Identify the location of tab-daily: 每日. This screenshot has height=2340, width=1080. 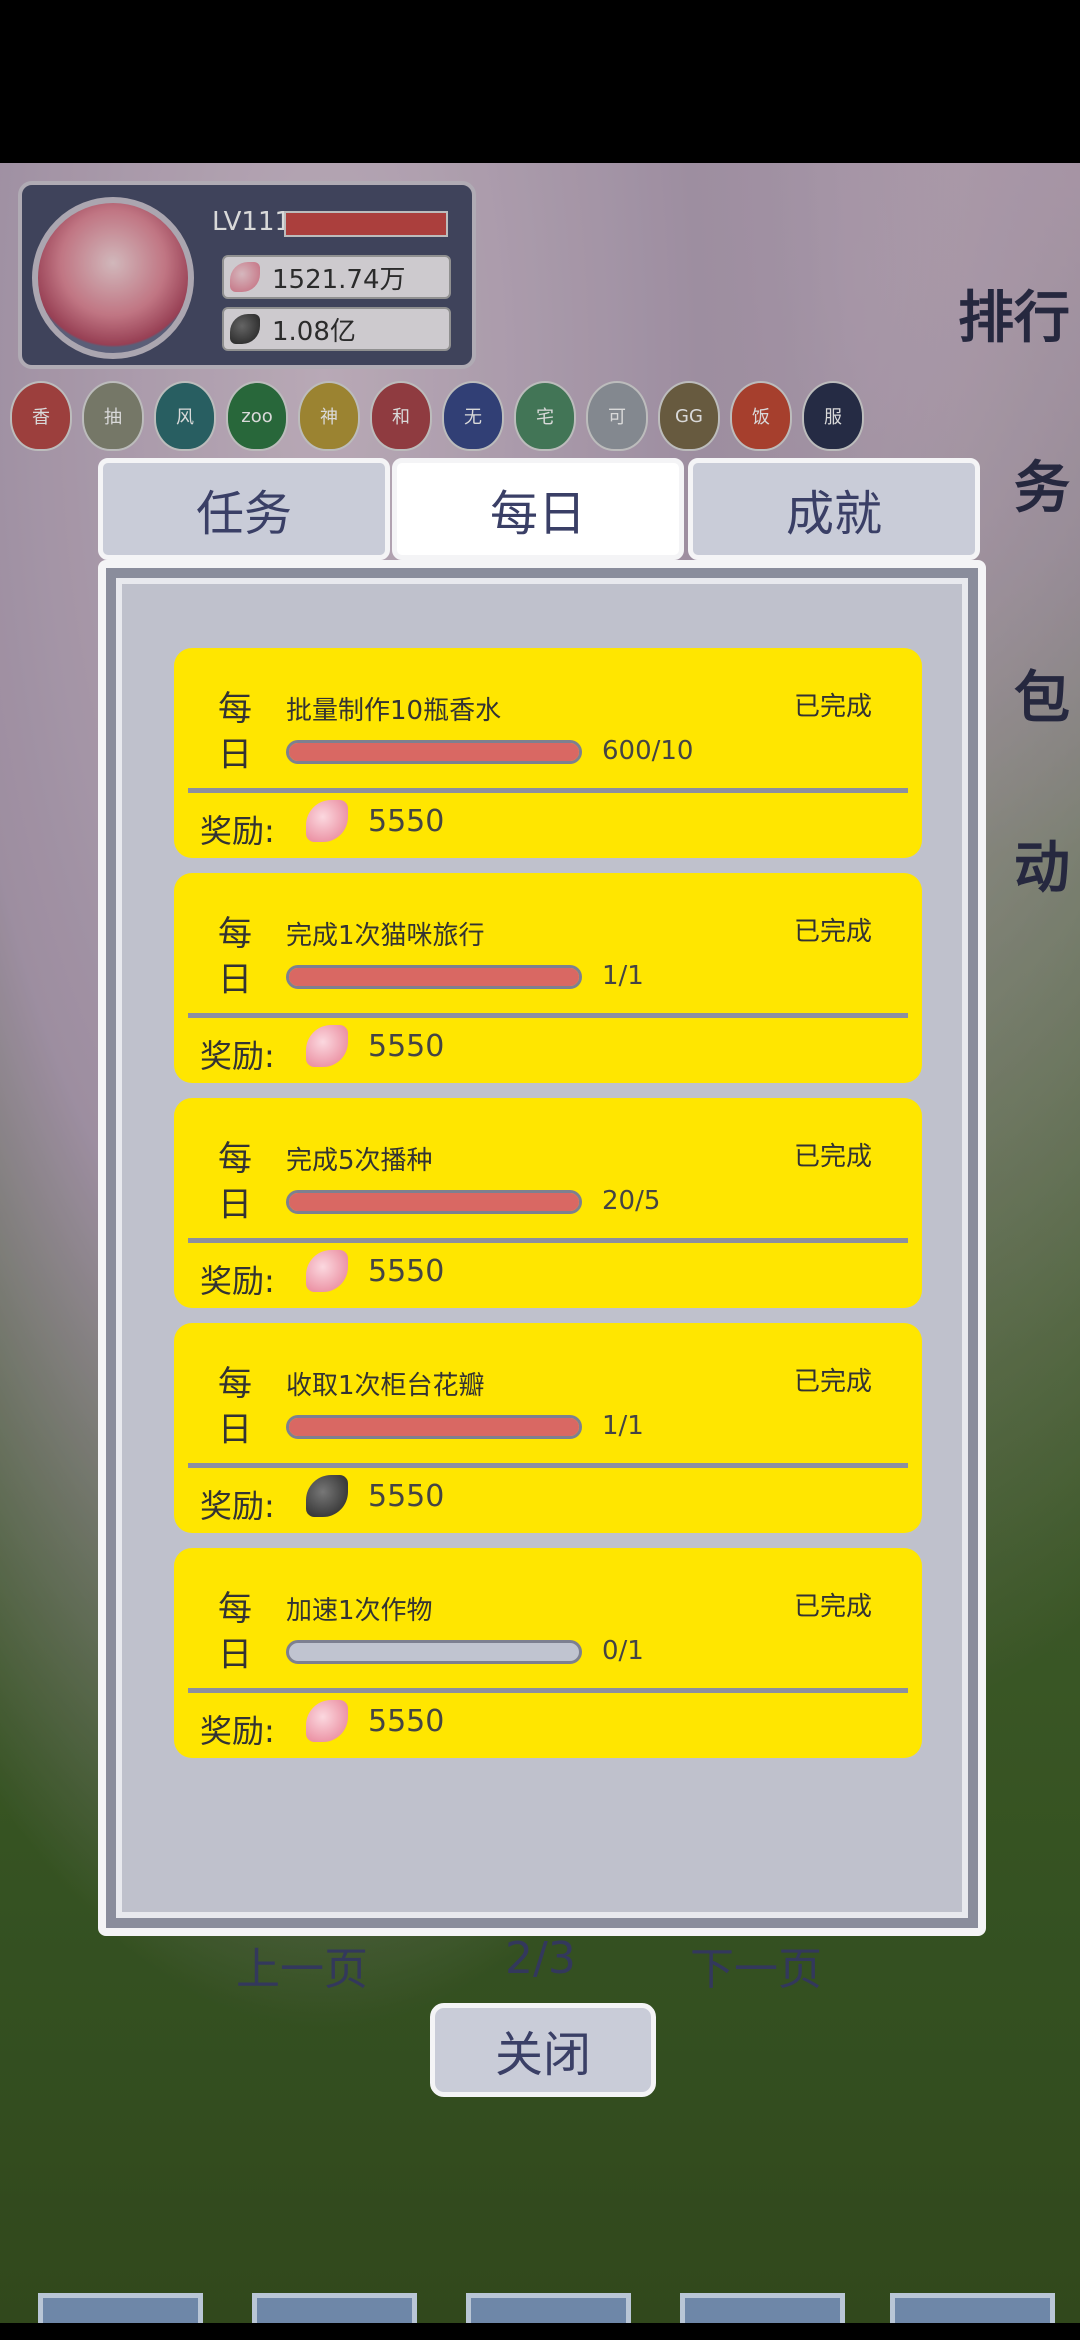
(538, 509).